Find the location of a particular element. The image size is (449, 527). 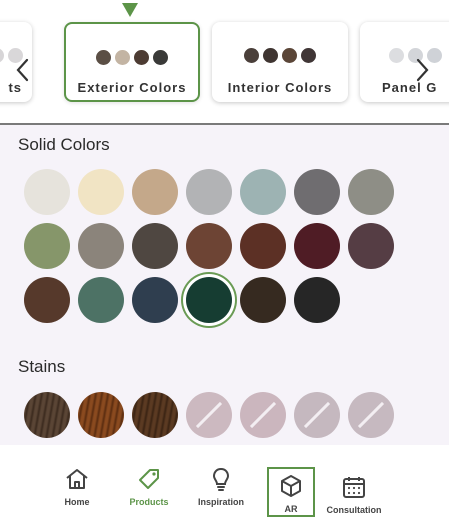

nav-home: Home is located at coordinates (77, 487).